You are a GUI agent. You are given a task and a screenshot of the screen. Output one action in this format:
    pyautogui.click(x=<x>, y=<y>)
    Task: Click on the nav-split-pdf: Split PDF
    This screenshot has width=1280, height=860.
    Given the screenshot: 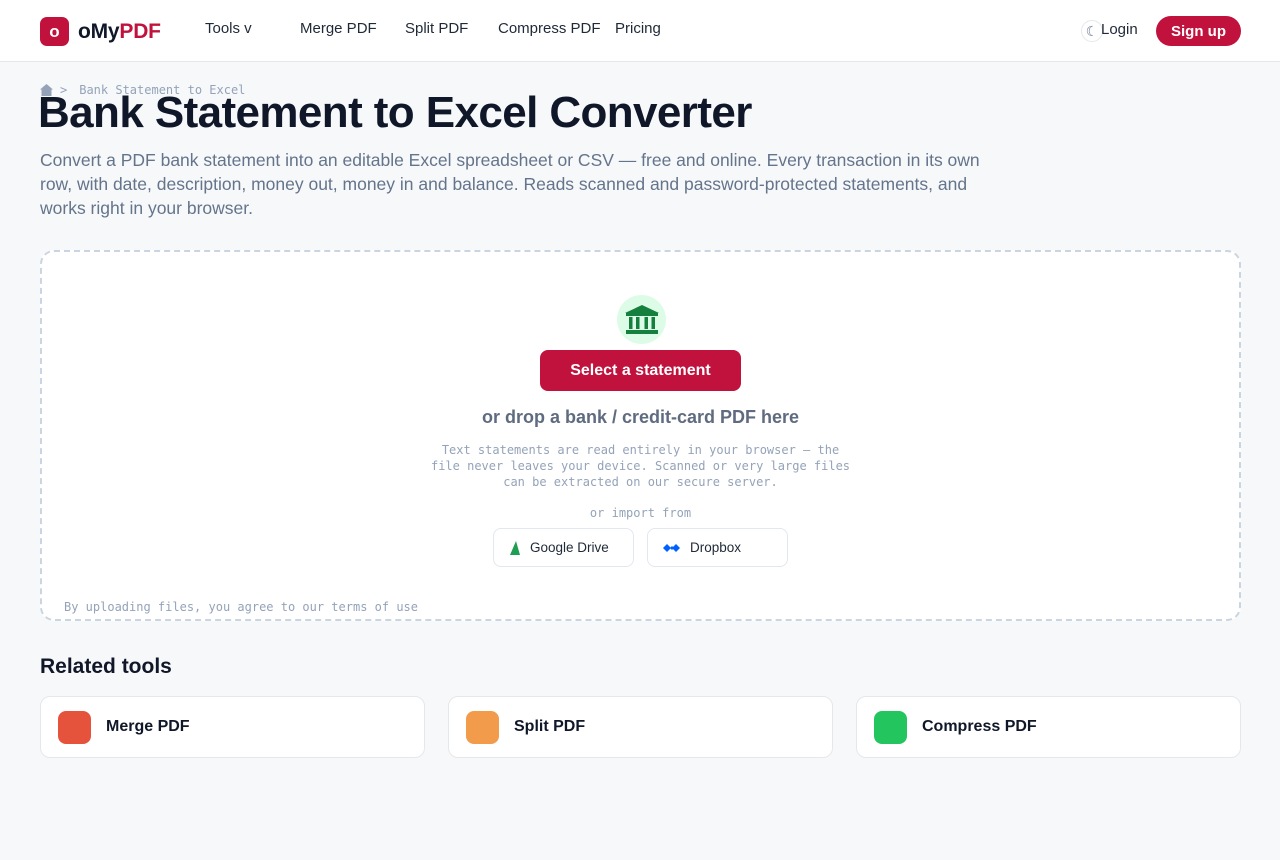 What is the action you would take?
    pyautogui.click(x=436, y=28)
    